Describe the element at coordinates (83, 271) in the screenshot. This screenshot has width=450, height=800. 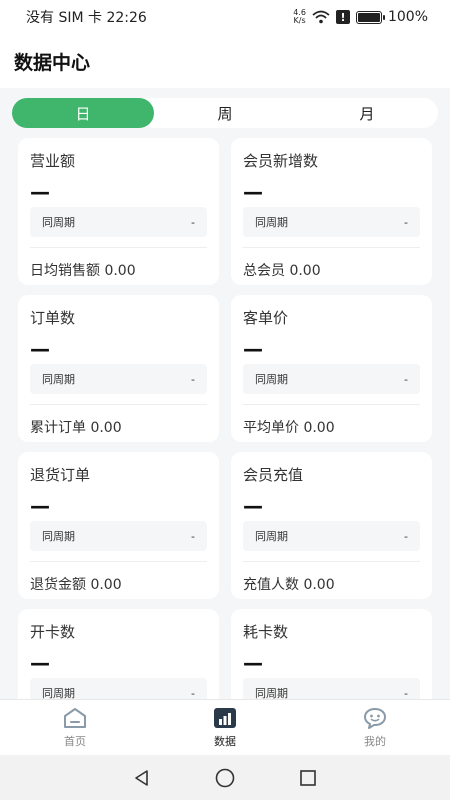
I see `card-footer: 日均销售额 0.00` at that location.